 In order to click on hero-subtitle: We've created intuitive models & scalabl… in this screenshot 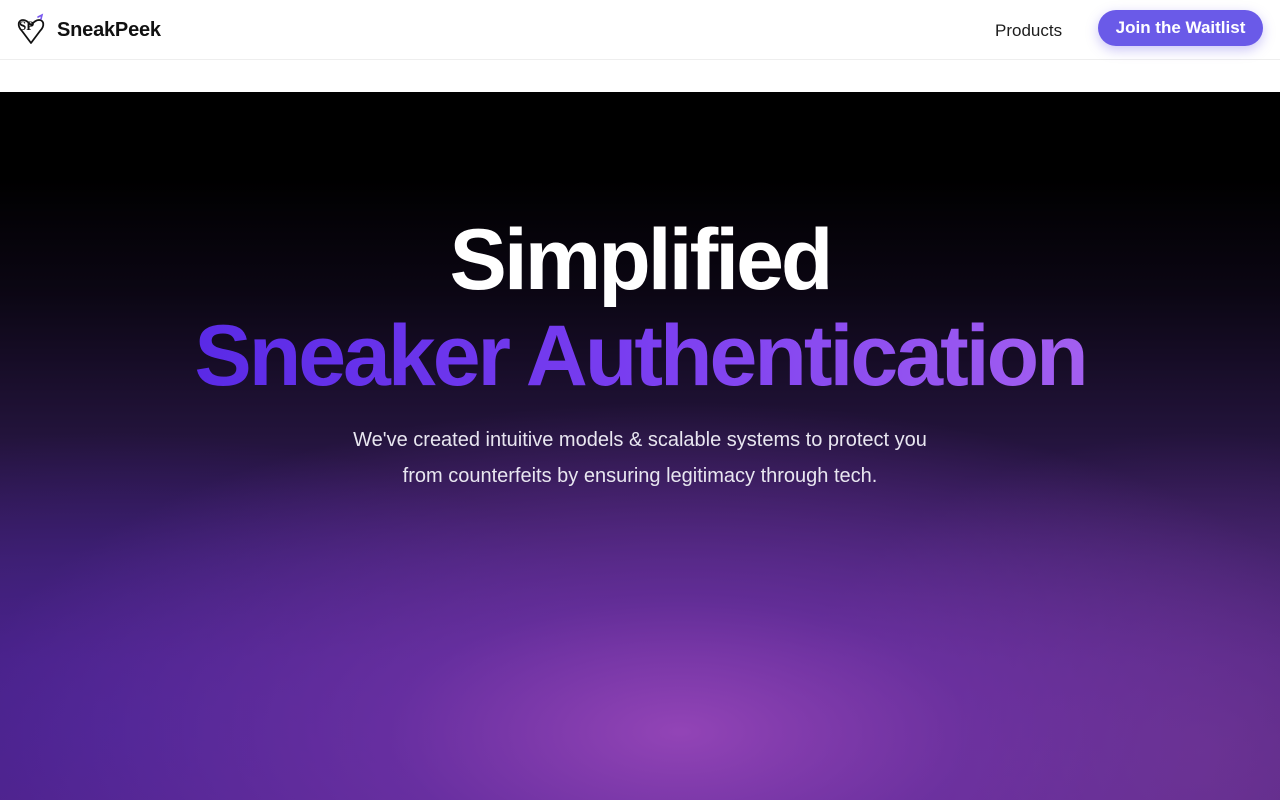, I will do `click(640, 458)`.